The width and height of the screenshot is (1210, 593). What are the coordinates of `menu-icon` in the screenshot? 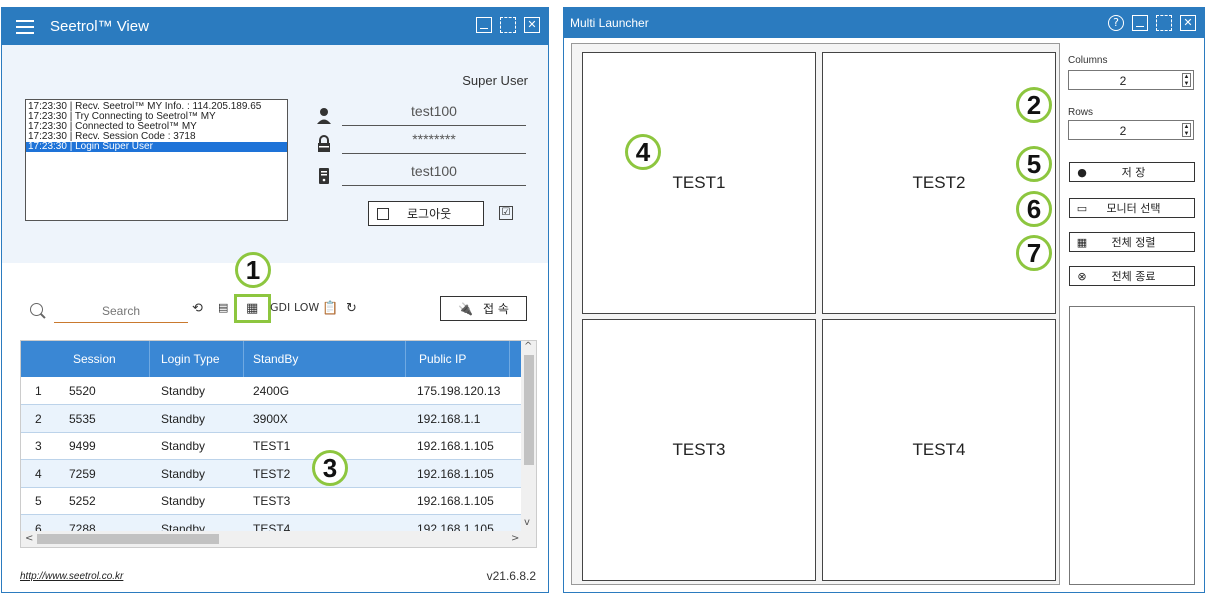 It's located at (25, 29).